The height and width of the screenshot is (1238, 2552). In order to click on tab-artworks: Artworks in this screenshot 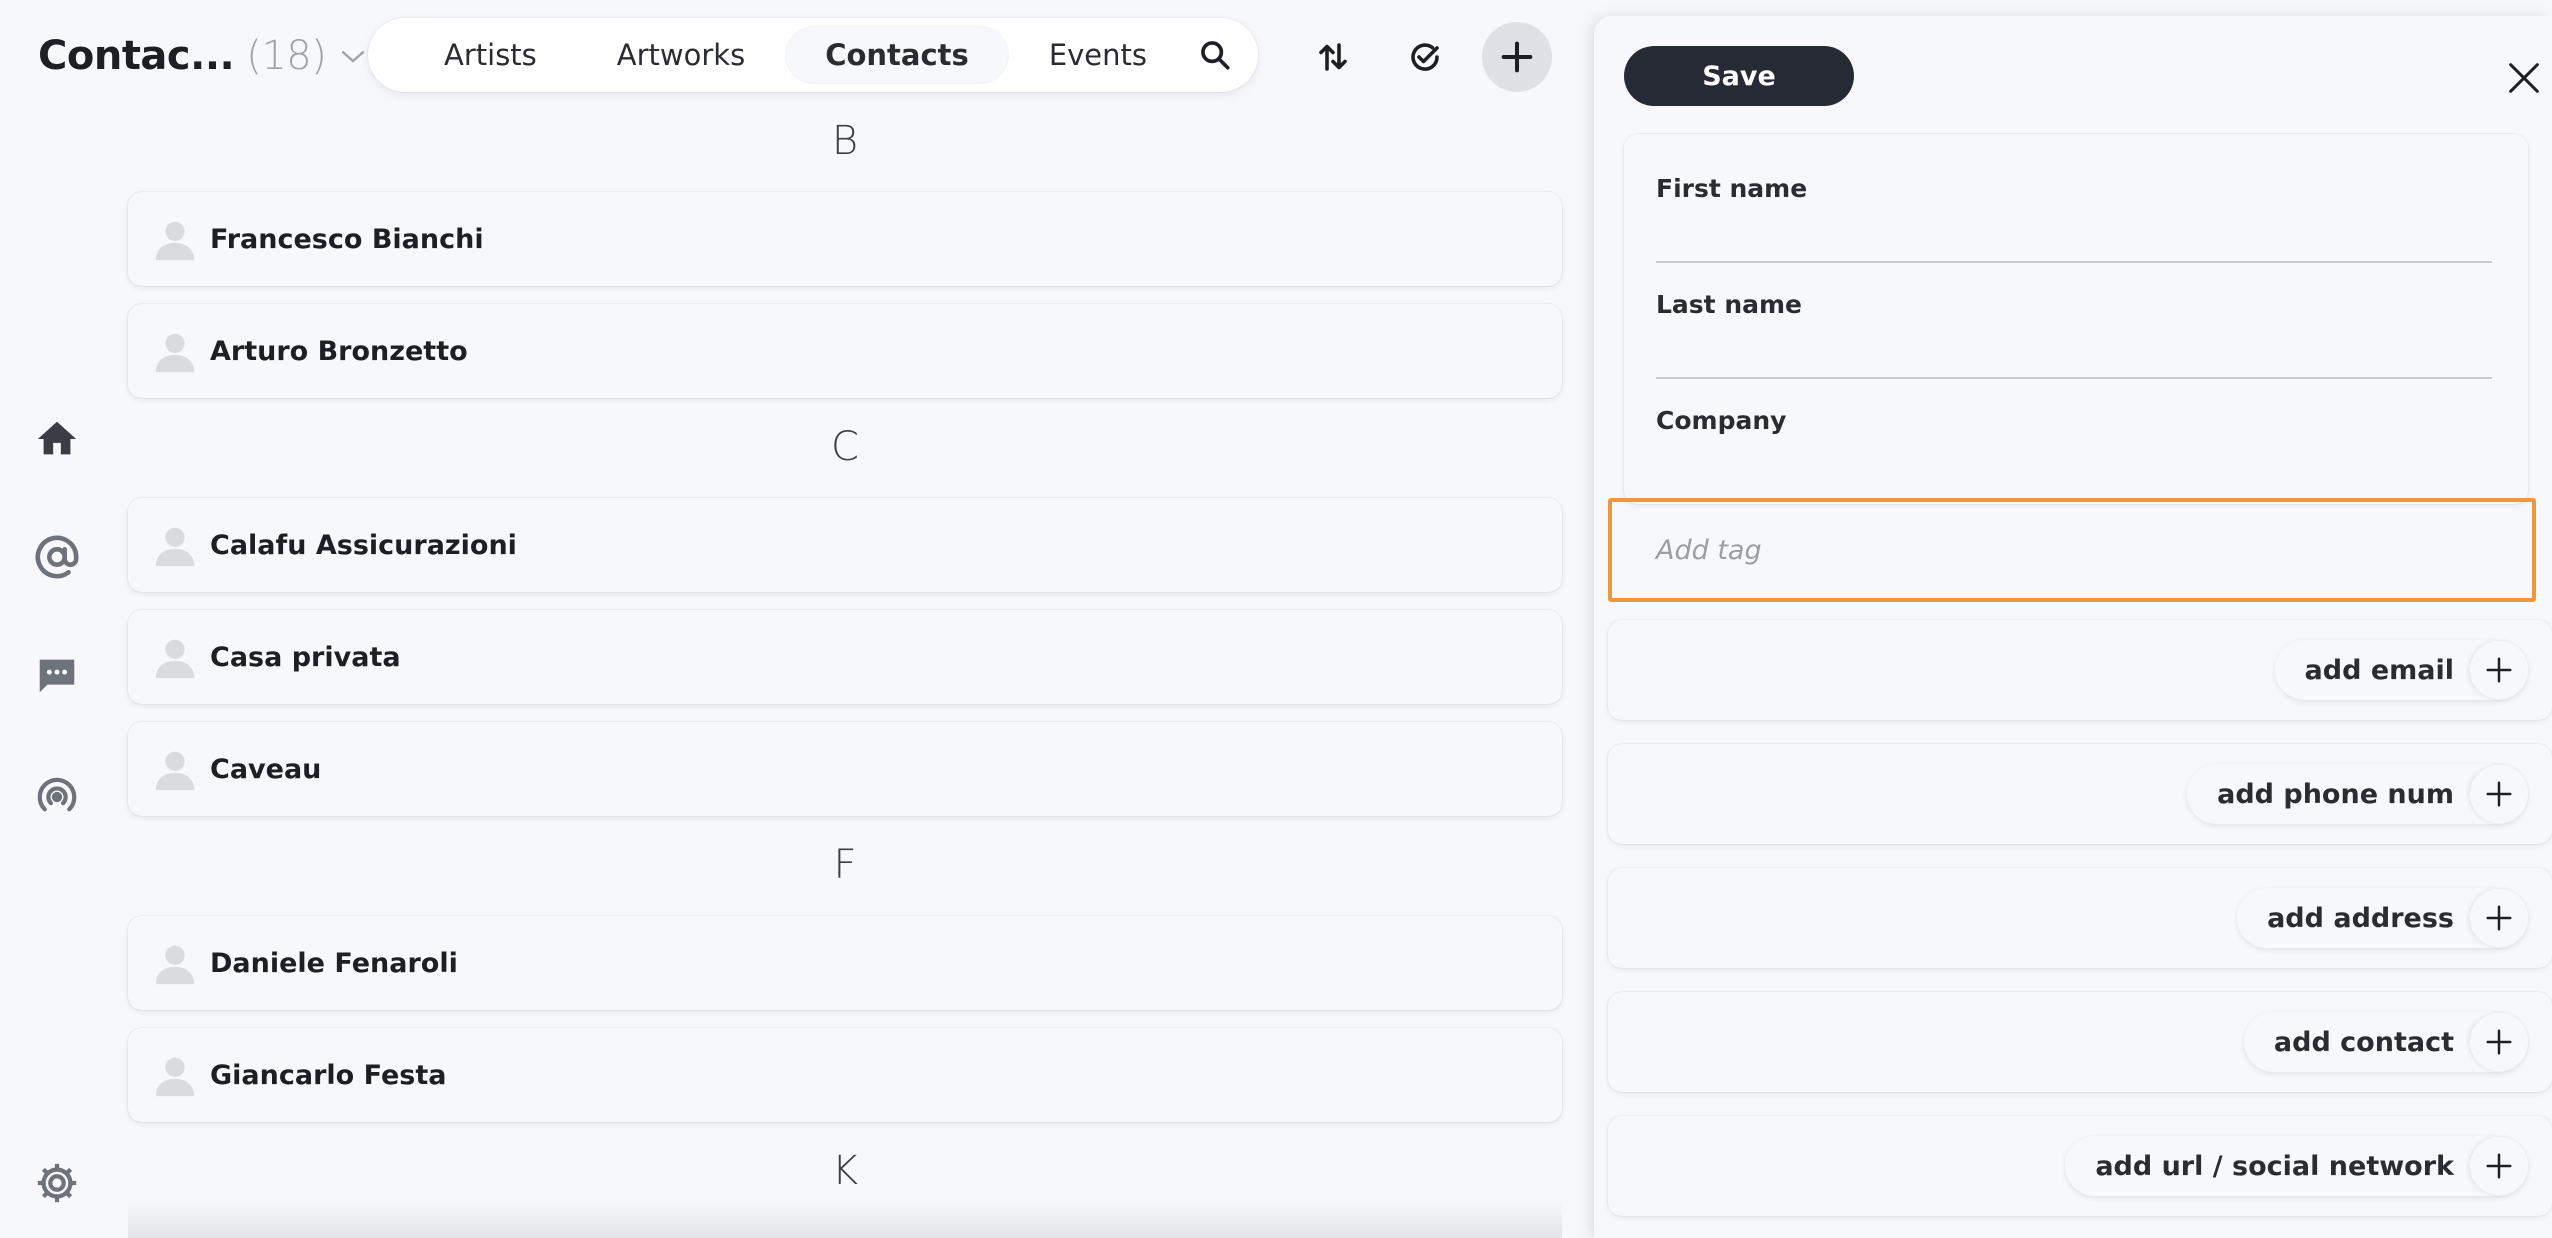, I will do `click(681, 55)`.